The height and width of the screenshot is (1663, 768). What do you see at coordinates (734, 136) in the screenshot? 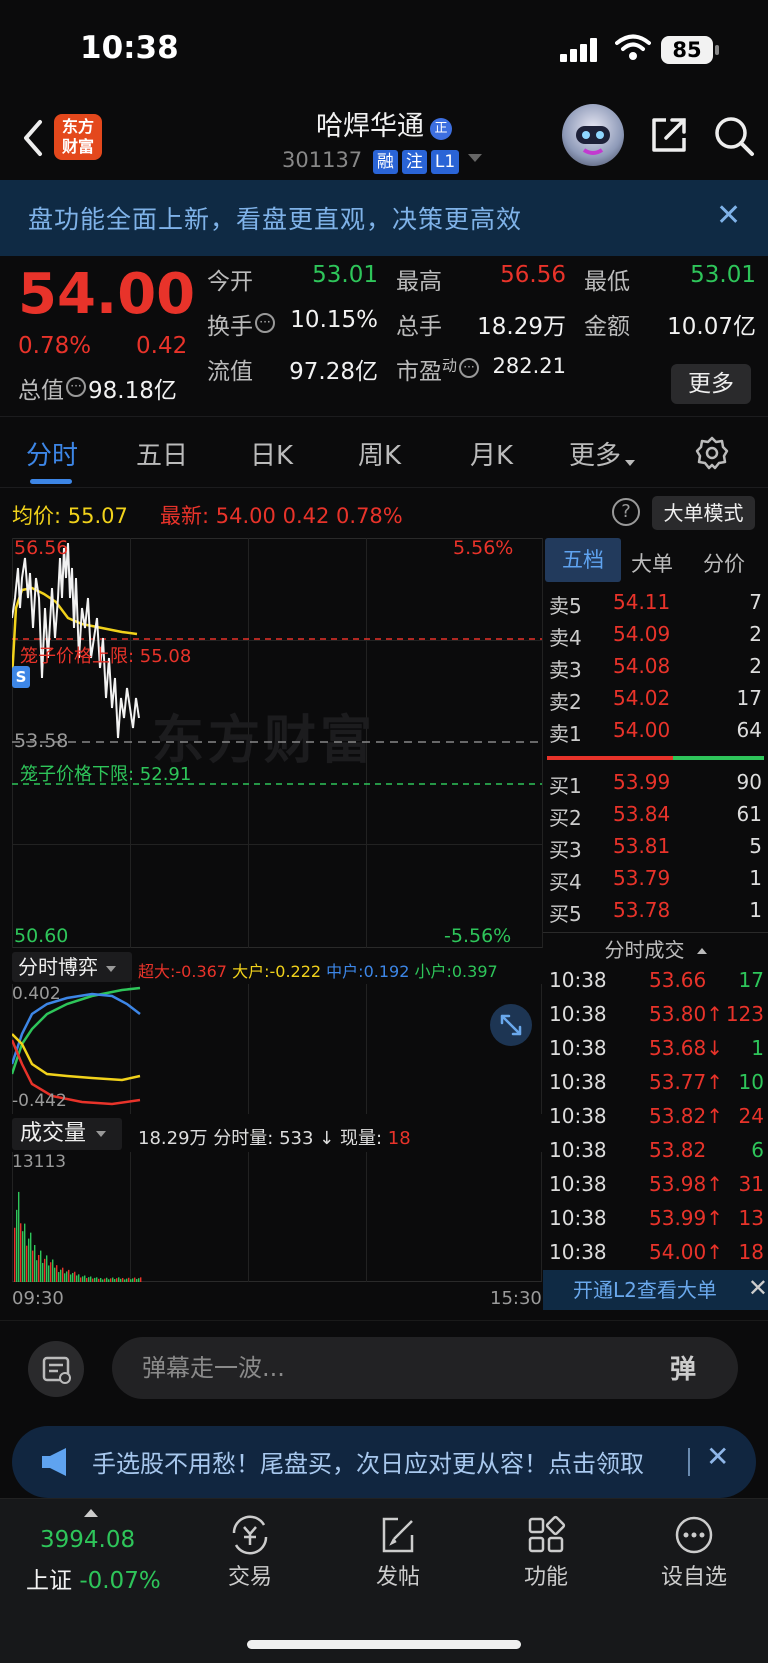
I see `search-icon` at bounding box center [734, 136].